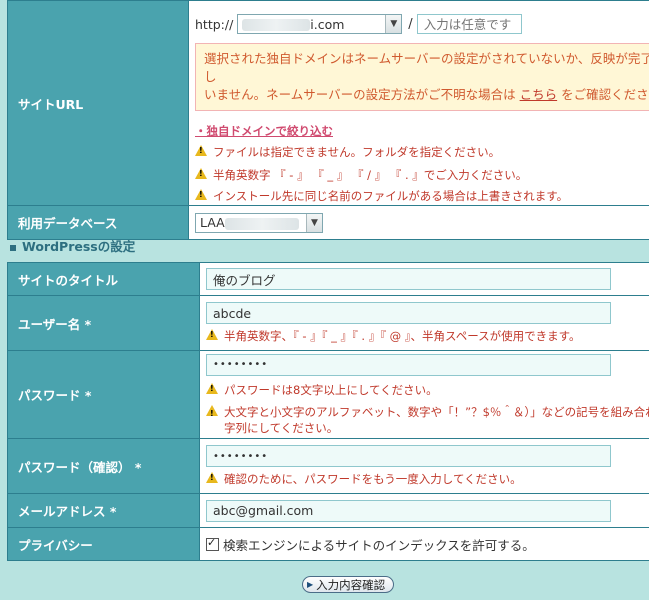  Describe the element at coordinates (259, 222) in the screenshot. I see `database-select: LAA ▼` at that location.